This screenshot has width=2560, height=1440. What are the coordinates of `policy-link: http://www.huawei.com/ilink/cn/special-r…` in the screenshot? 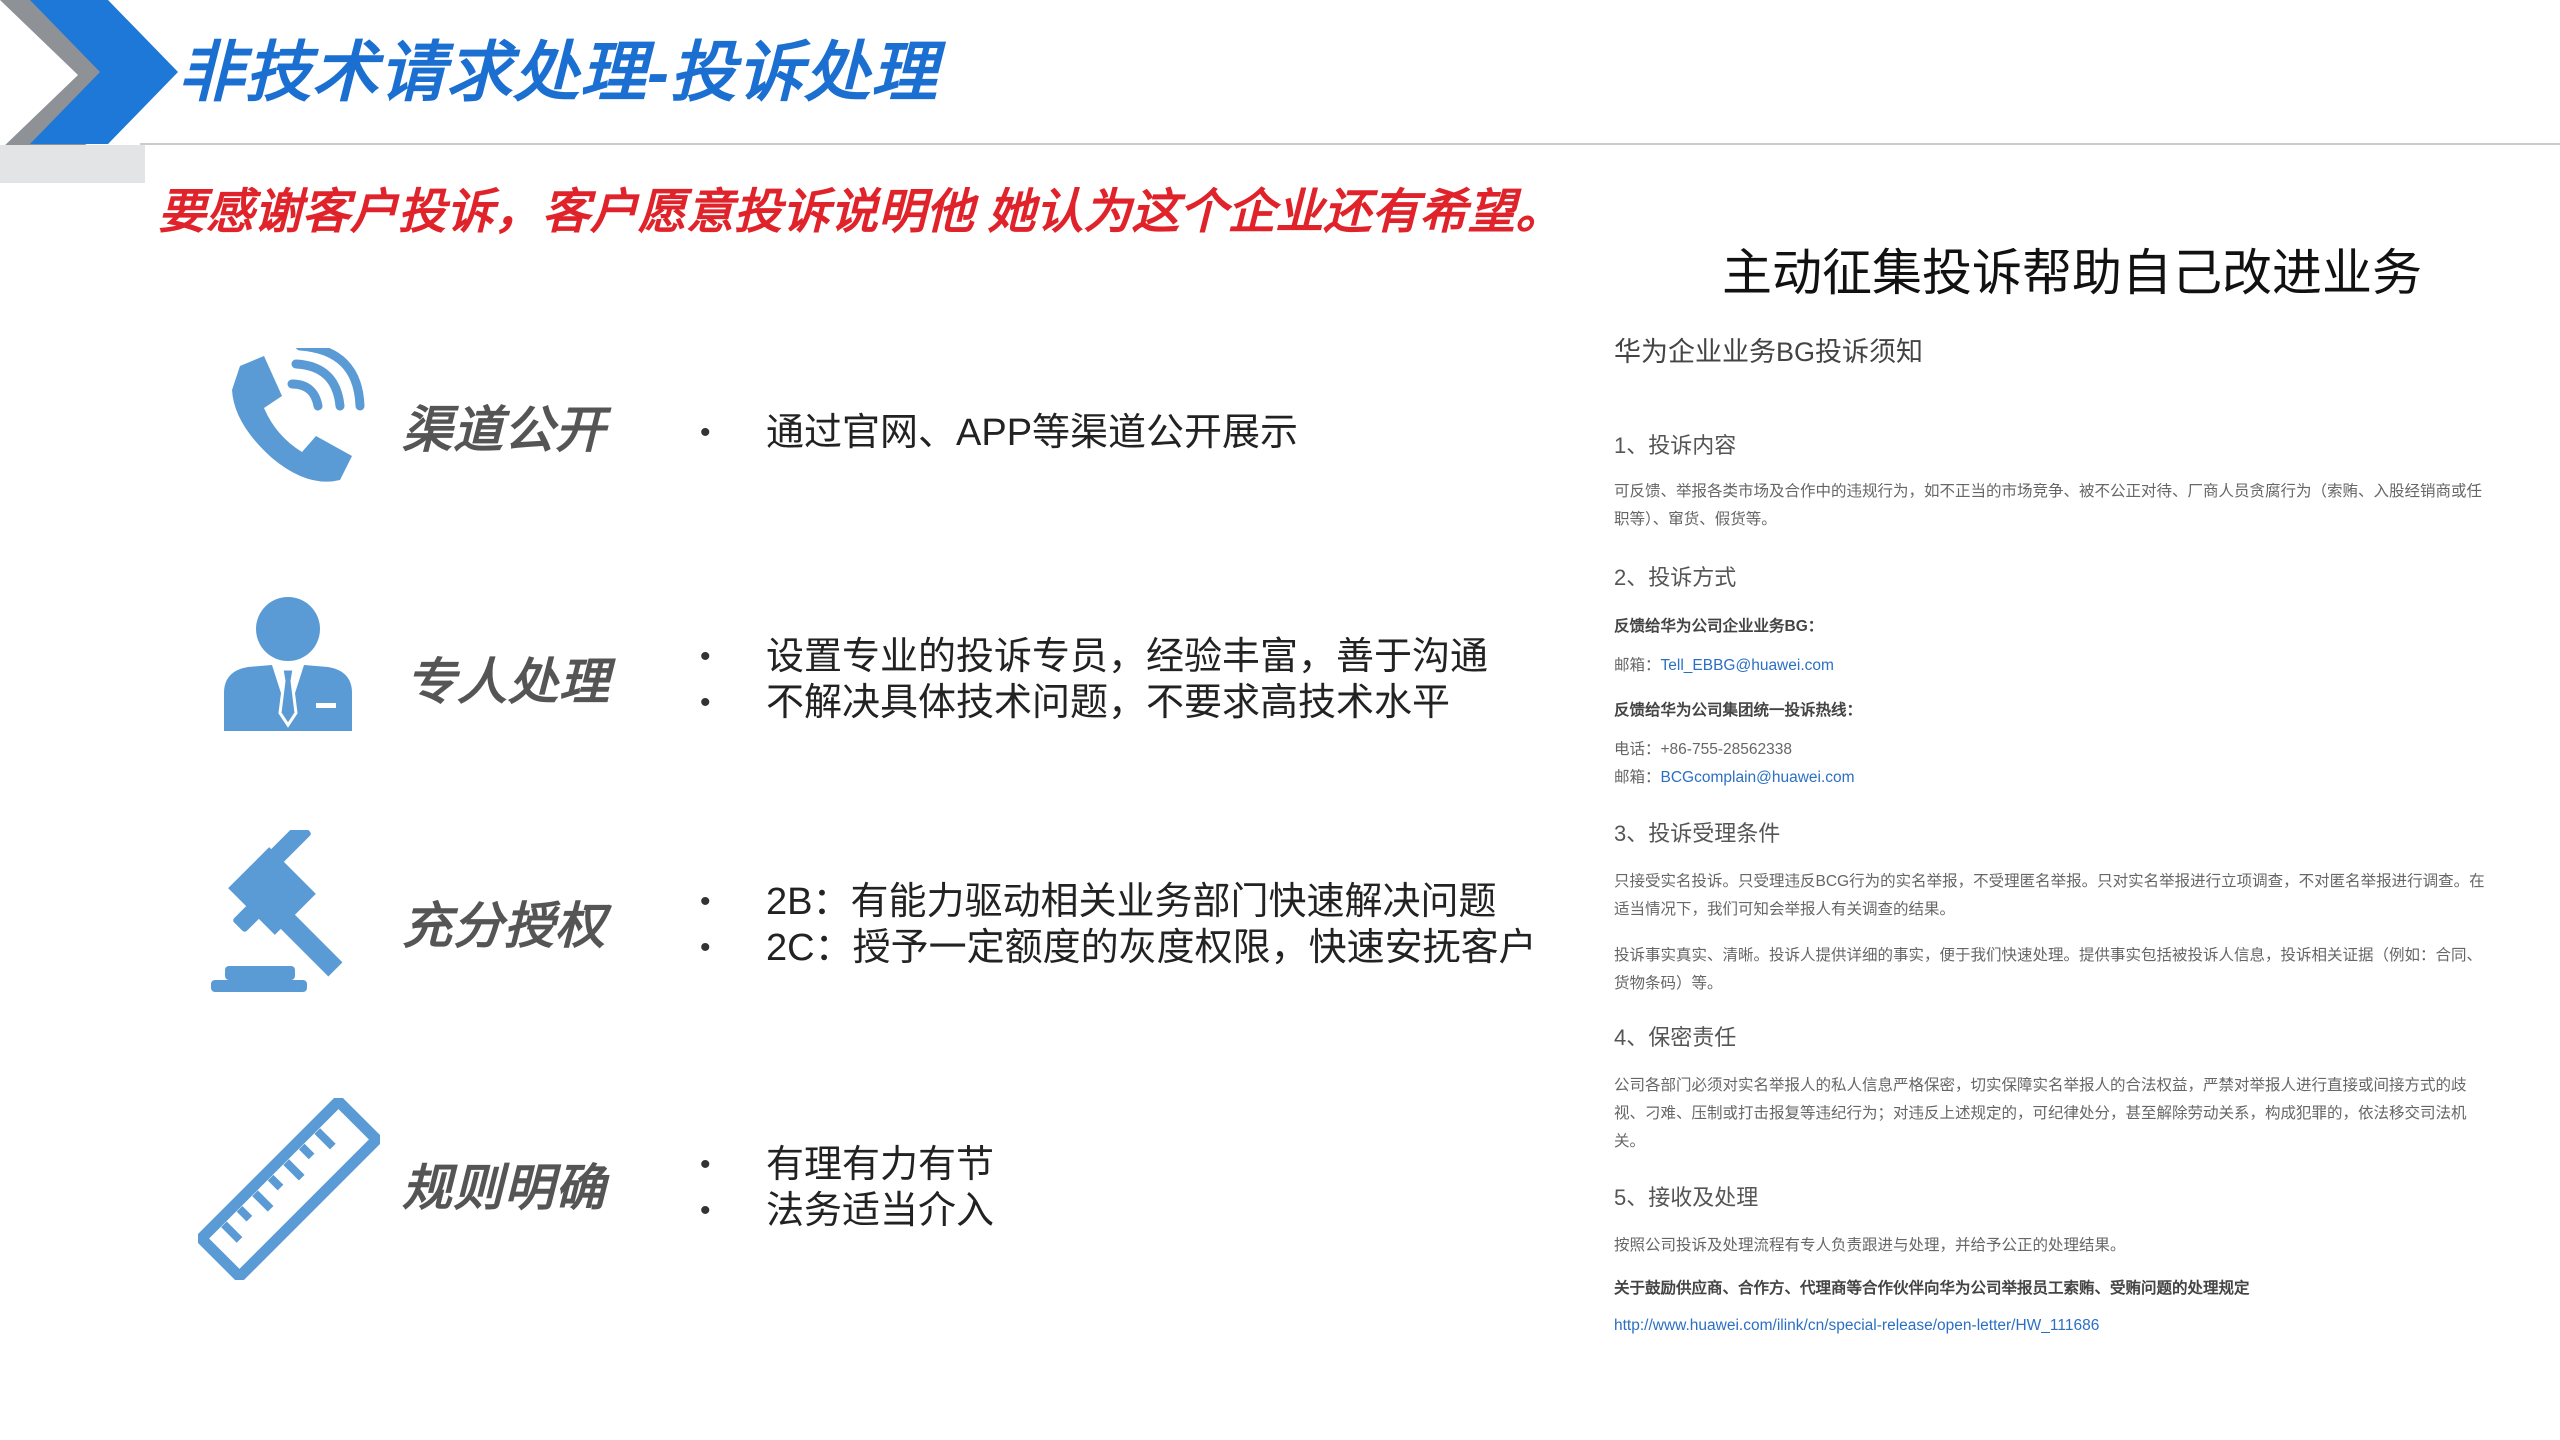 It's located at (1856, 1326).